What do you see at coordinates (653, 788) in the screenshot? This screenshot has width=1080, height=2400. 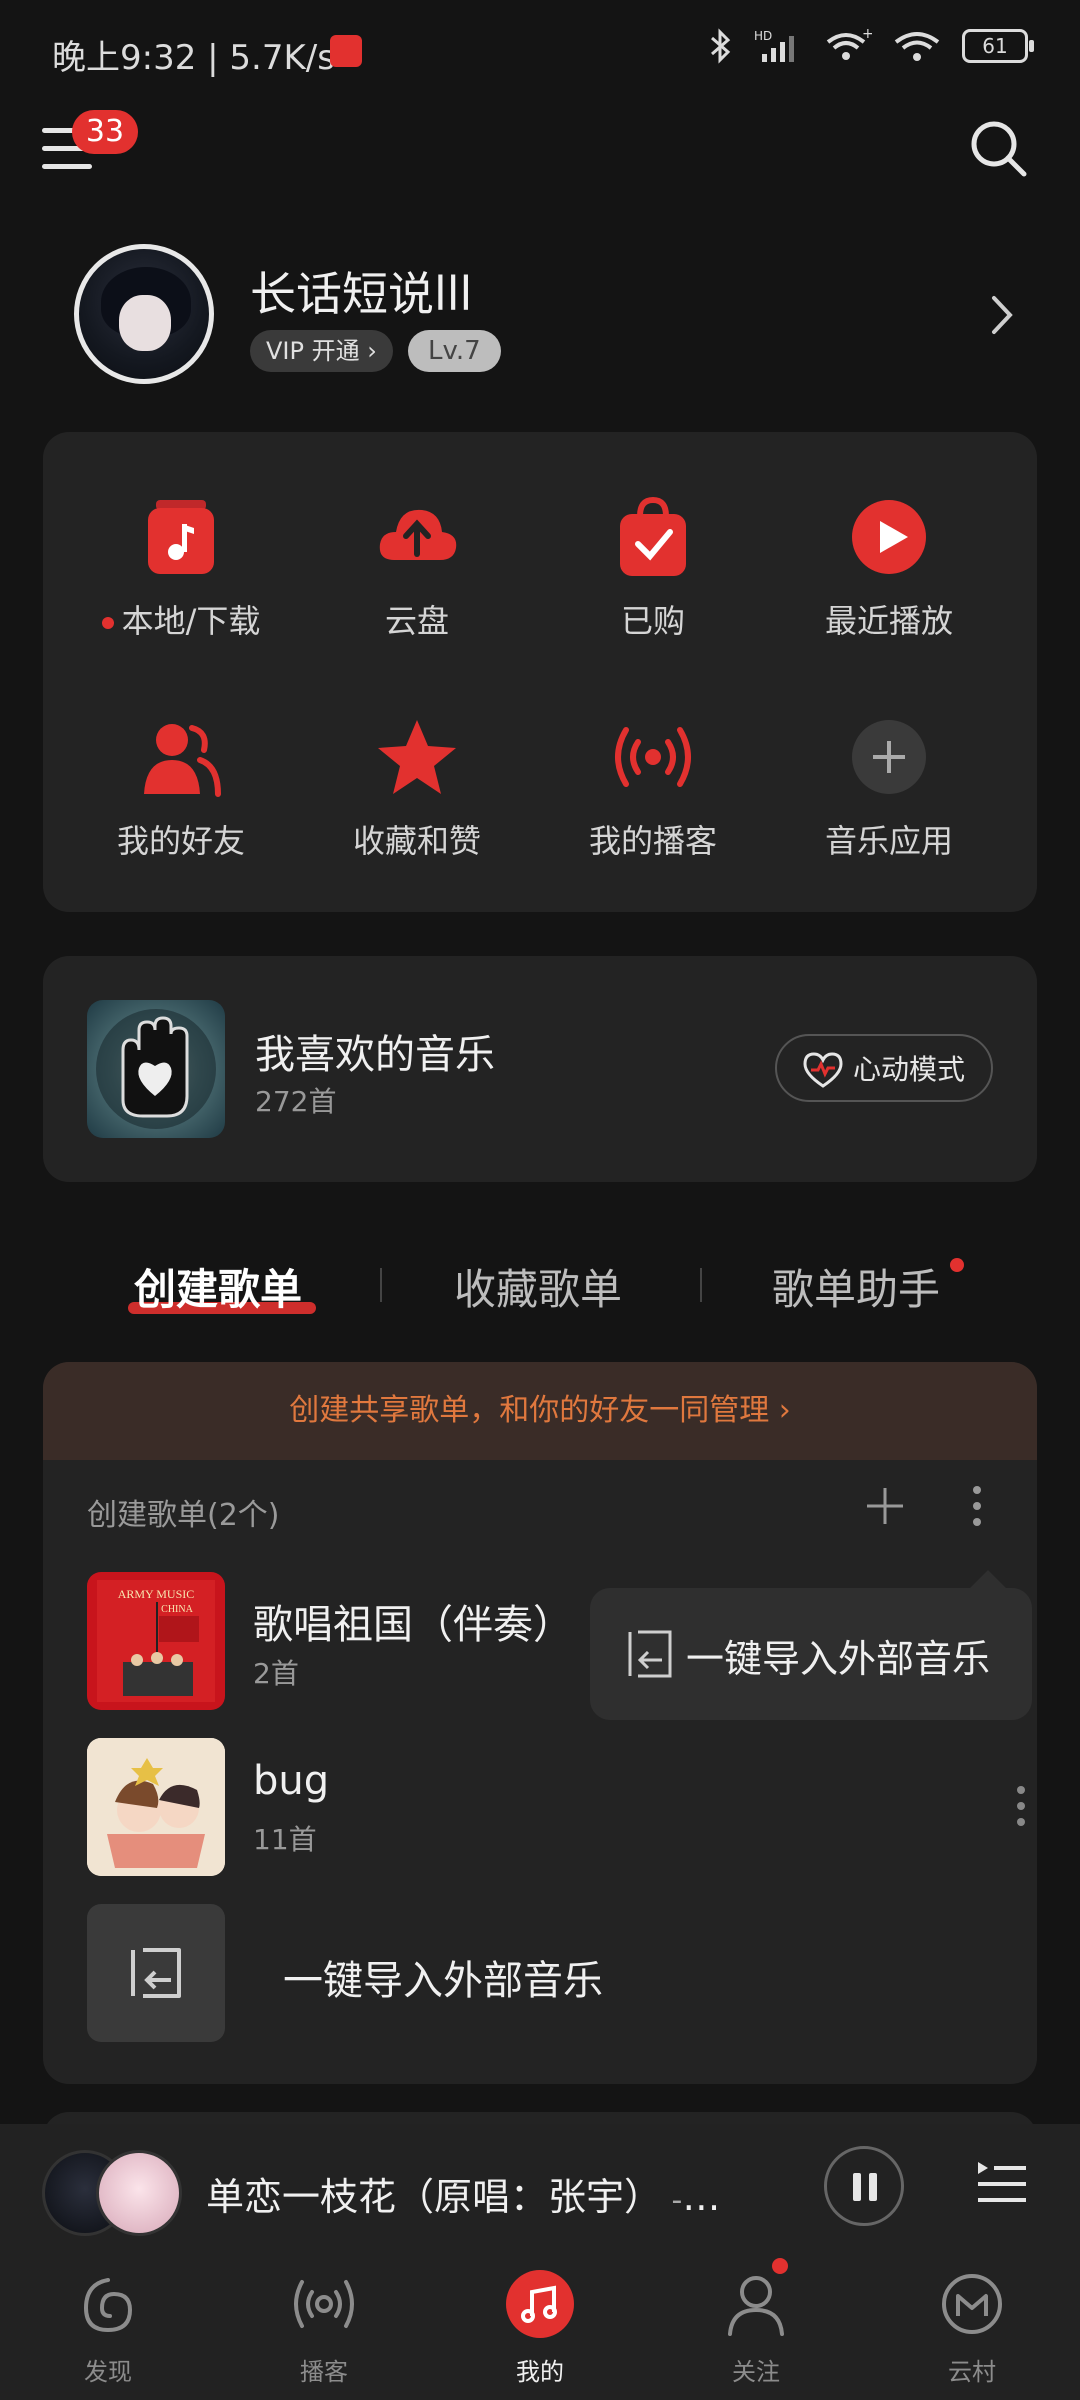 I see `quick-action-my-podcast: 我的播客` at bounding box center [653, 788].